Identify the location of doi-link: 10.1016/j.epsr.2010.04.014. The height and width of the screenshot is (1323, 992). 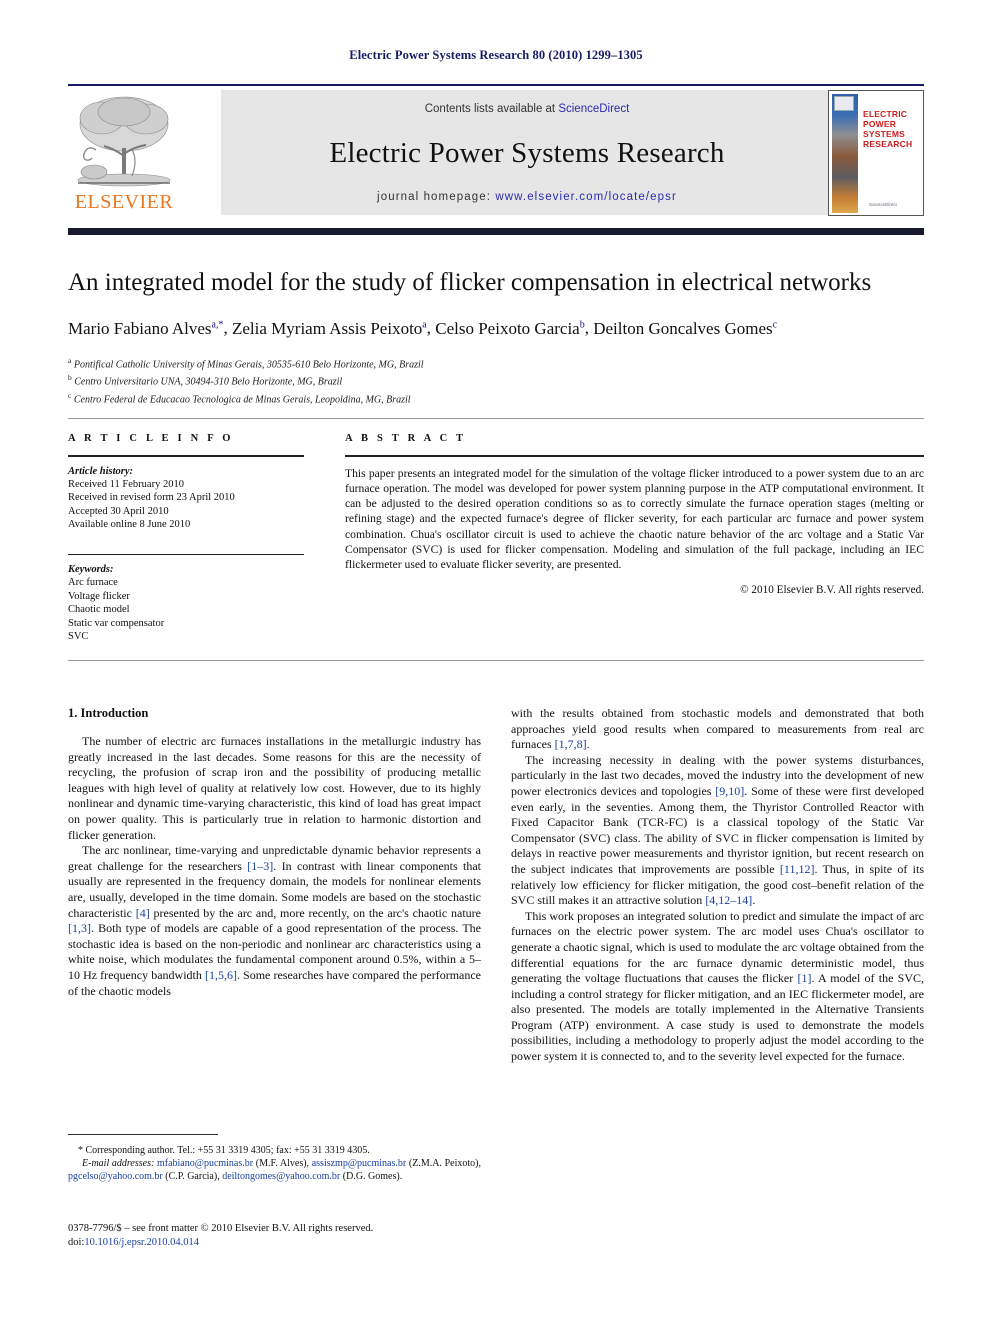
(141, 1242).